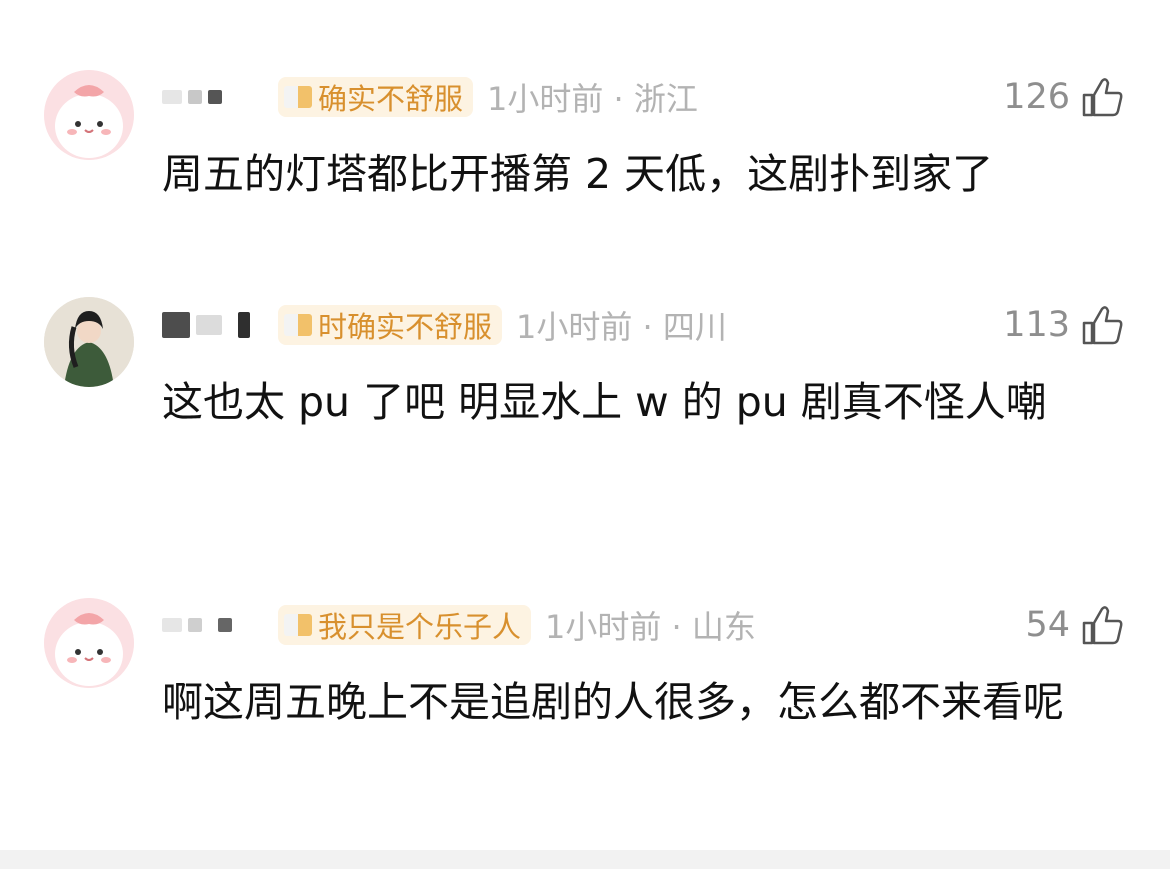 The image size is (1170, 869). What do you see at coordinates (1075, 625) in the screenshot?
I see `like-button: 54` at bounding box center [1075, 625].